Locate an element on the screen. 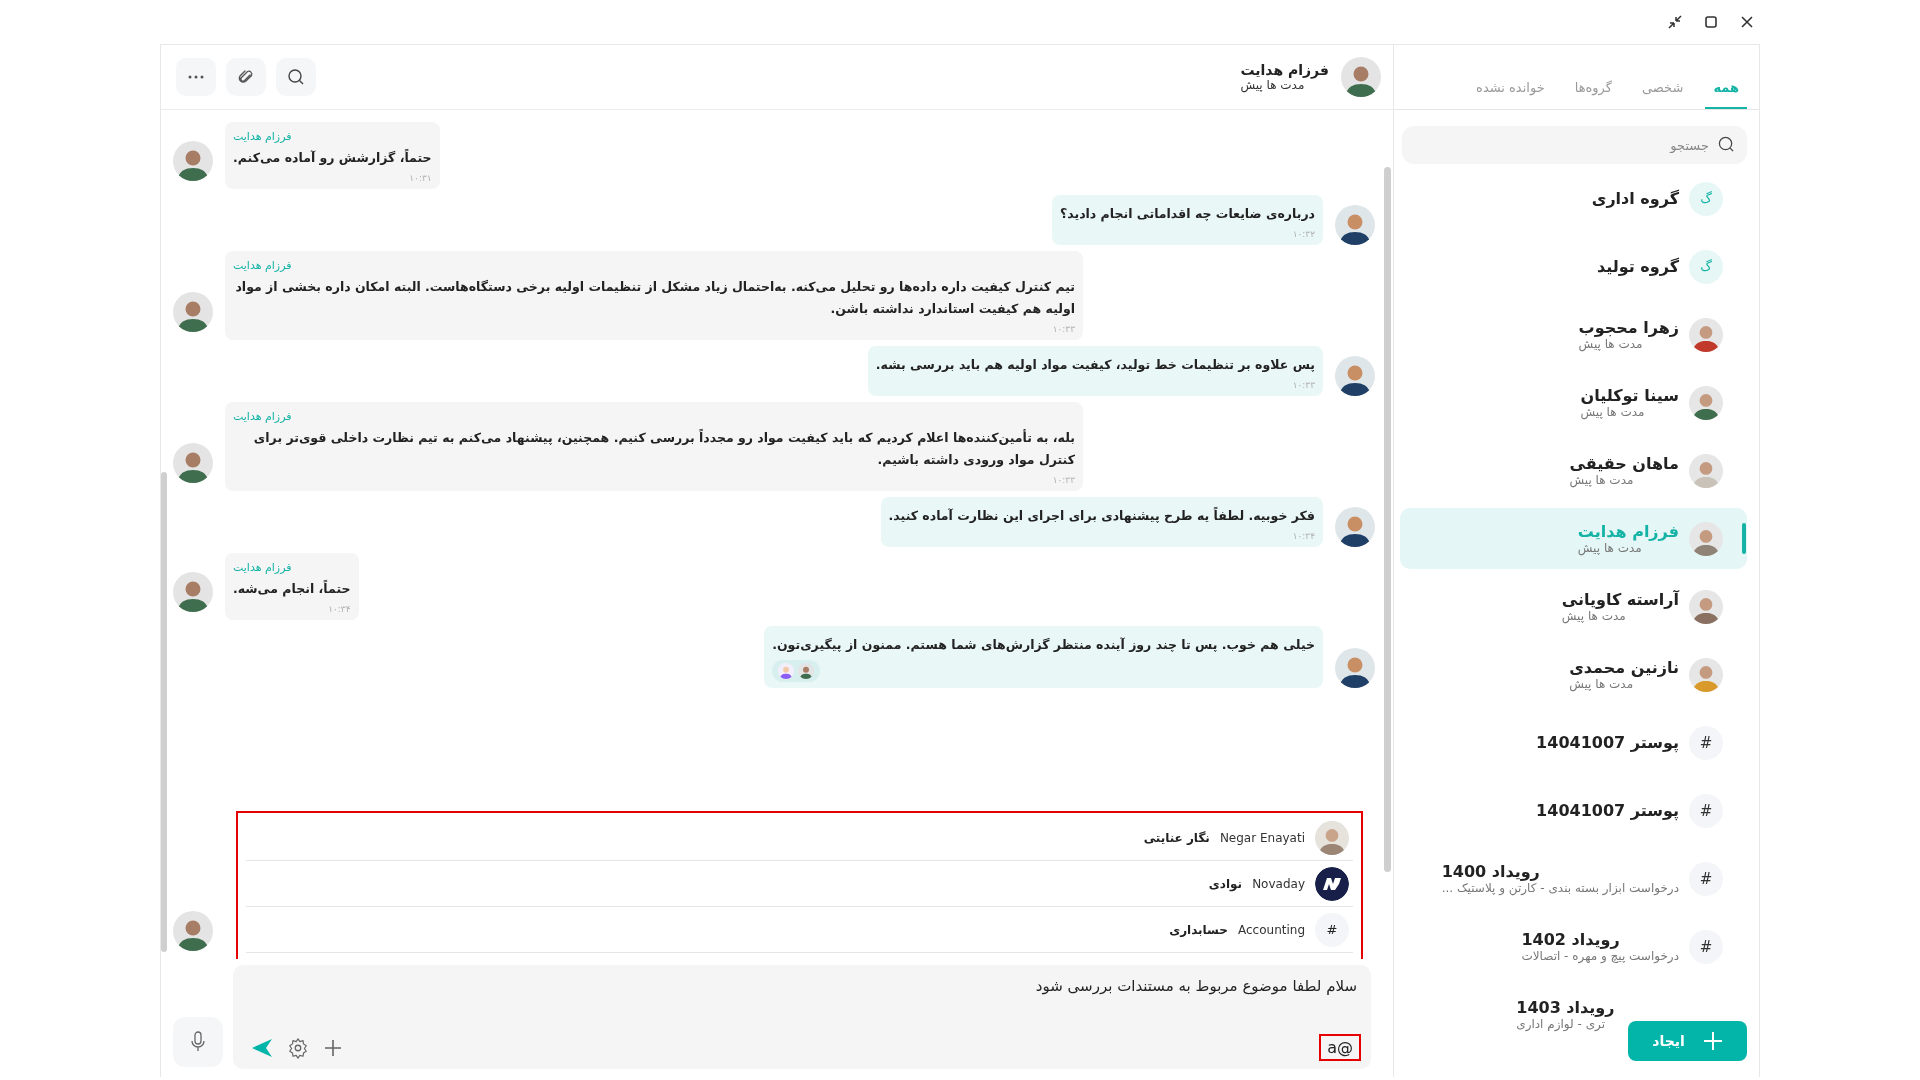  conversation-name: نازنین محمدی is located at coordinates (1624, 667).